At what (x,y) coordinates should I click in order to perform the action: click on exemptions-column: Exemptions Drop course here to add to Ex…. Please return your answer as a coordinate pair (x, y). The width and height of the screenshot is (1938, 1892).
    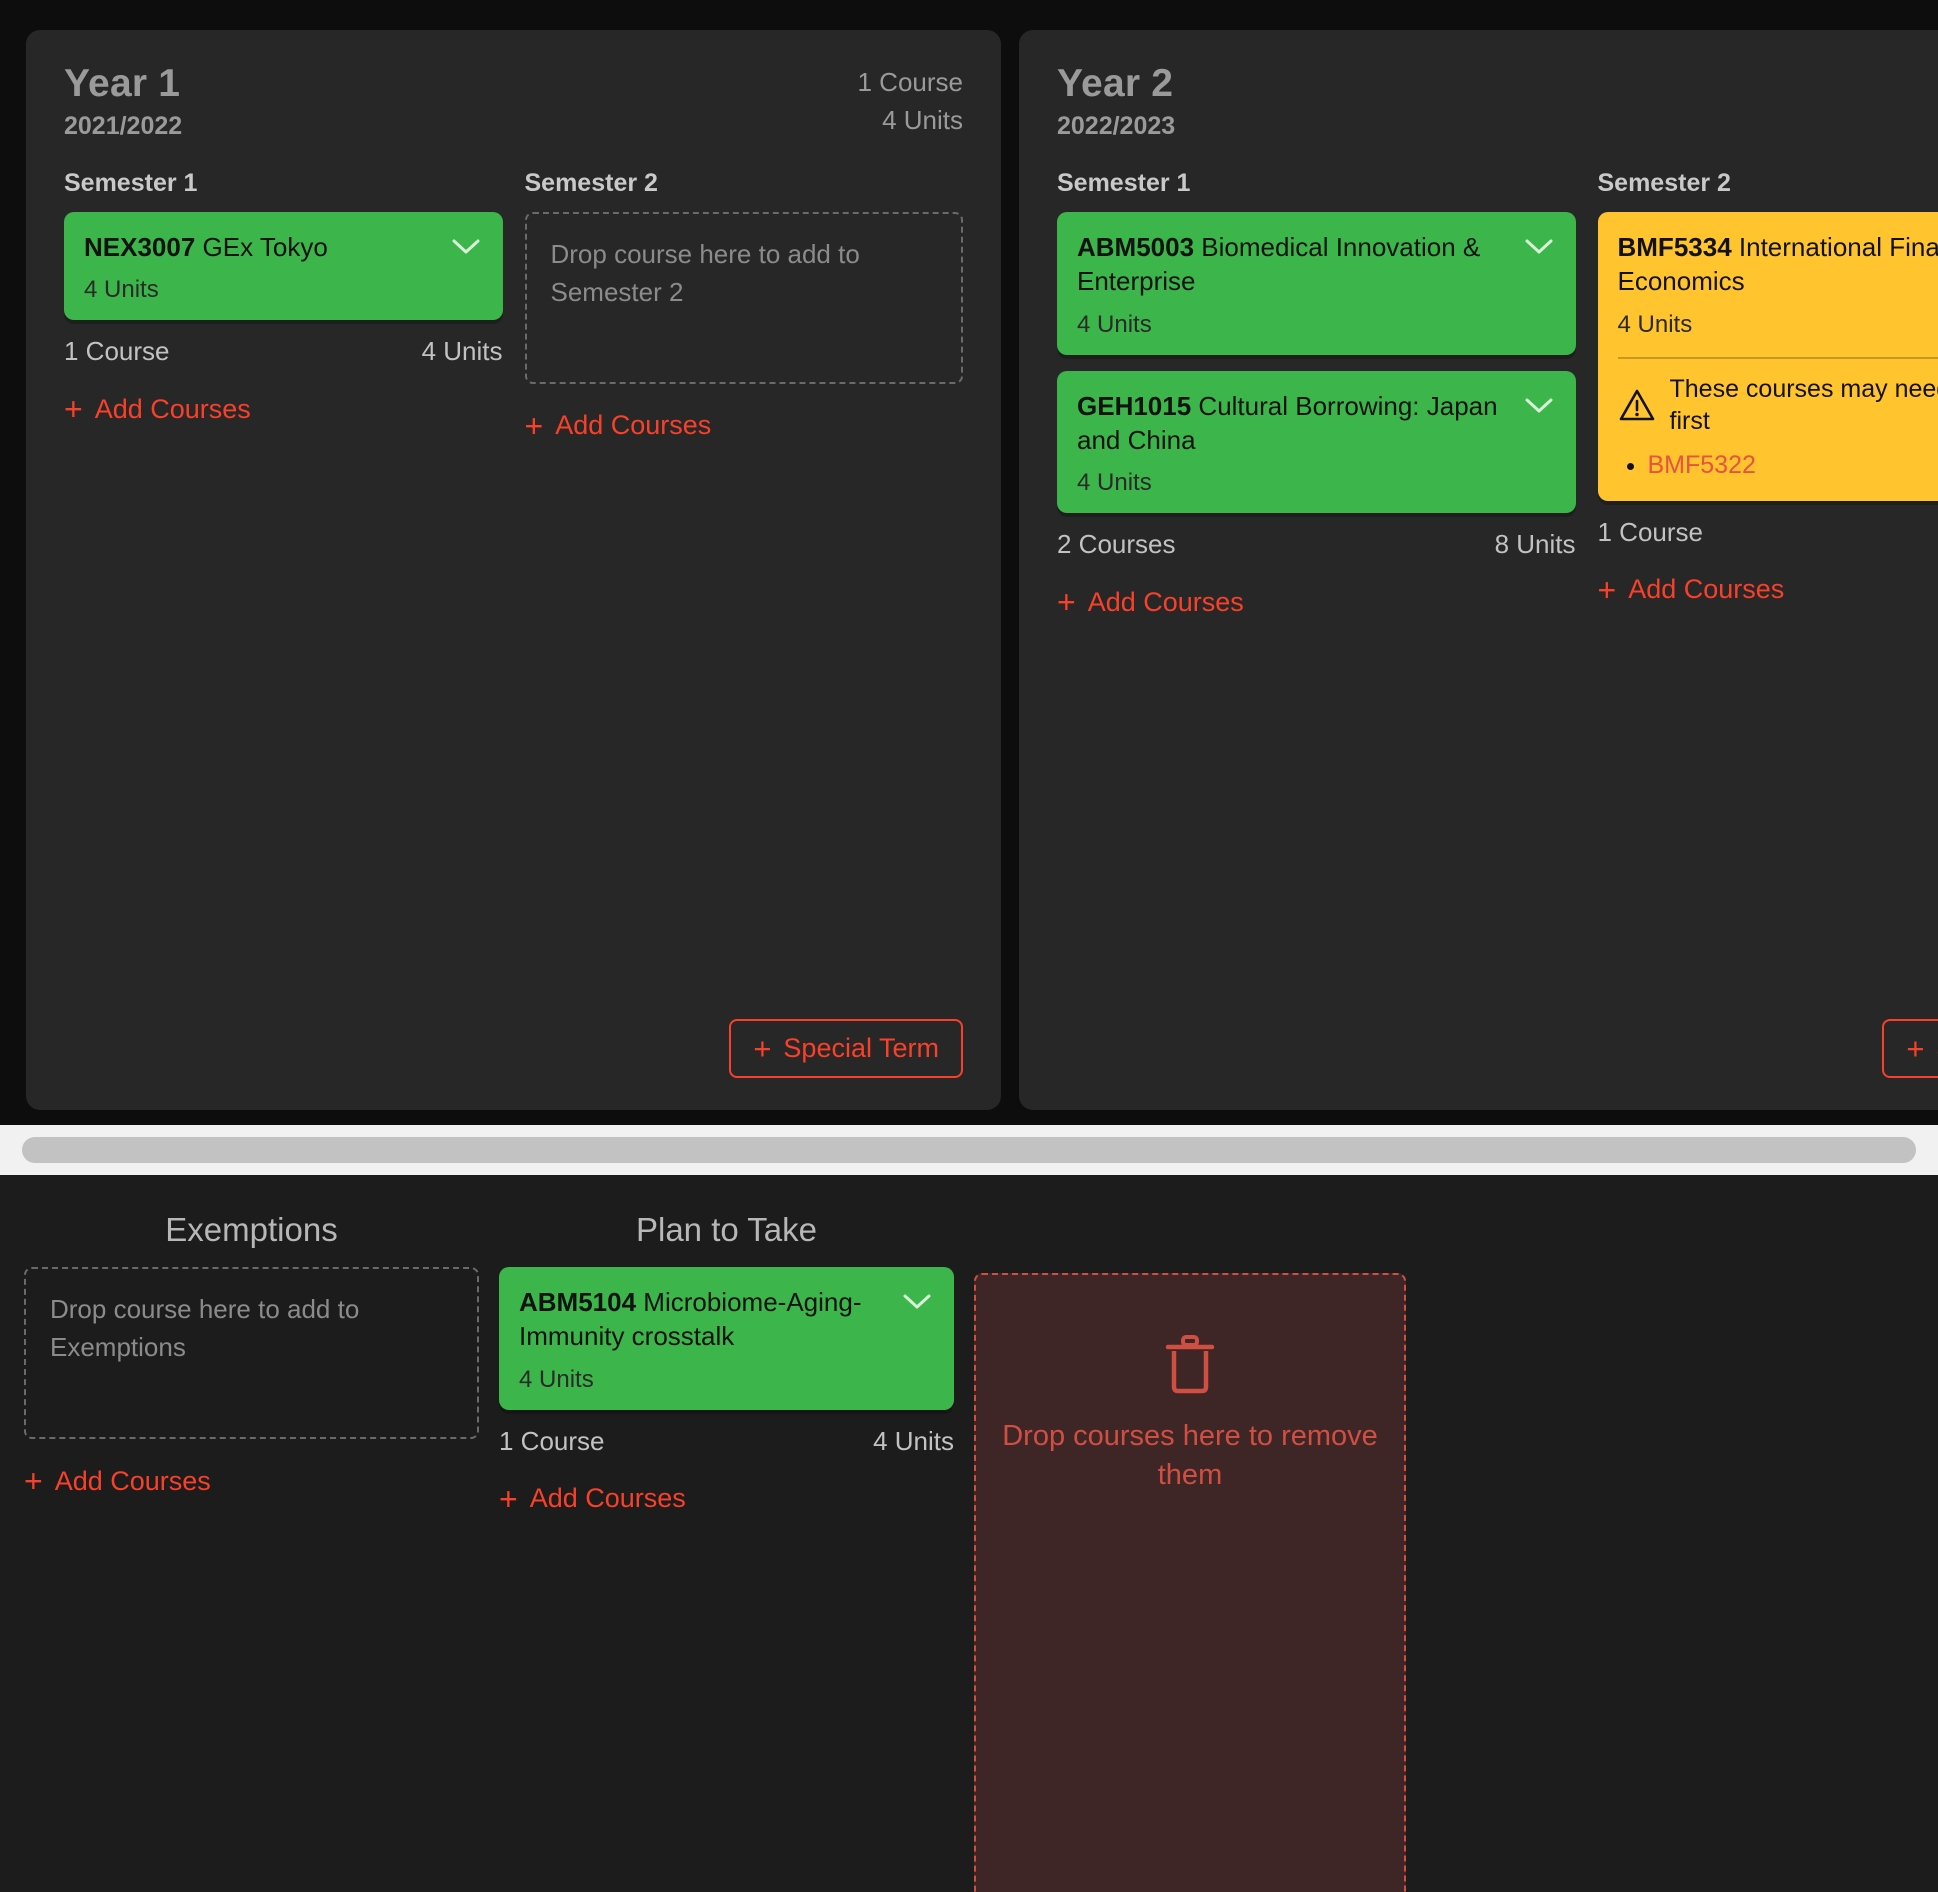
    Looking at the image, I should click on (251, 1354).